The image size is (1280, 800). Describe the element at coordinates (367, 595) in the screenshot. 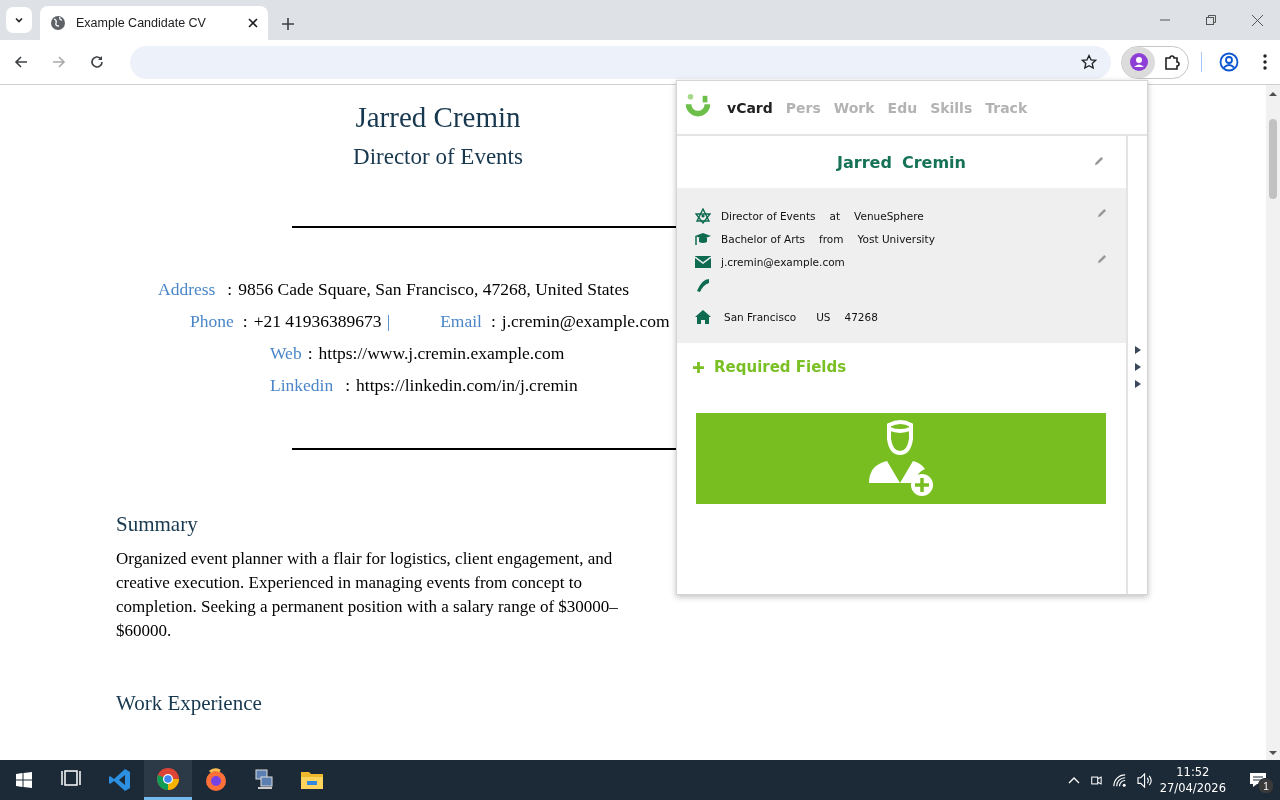

I see `summary-text: Organized event planner with a flair for logistics, client engagement, and creative execution. Experienced in managing events from concept to completion. Seeking a permanent position with a salary range of $30000–$60000.` at that location.